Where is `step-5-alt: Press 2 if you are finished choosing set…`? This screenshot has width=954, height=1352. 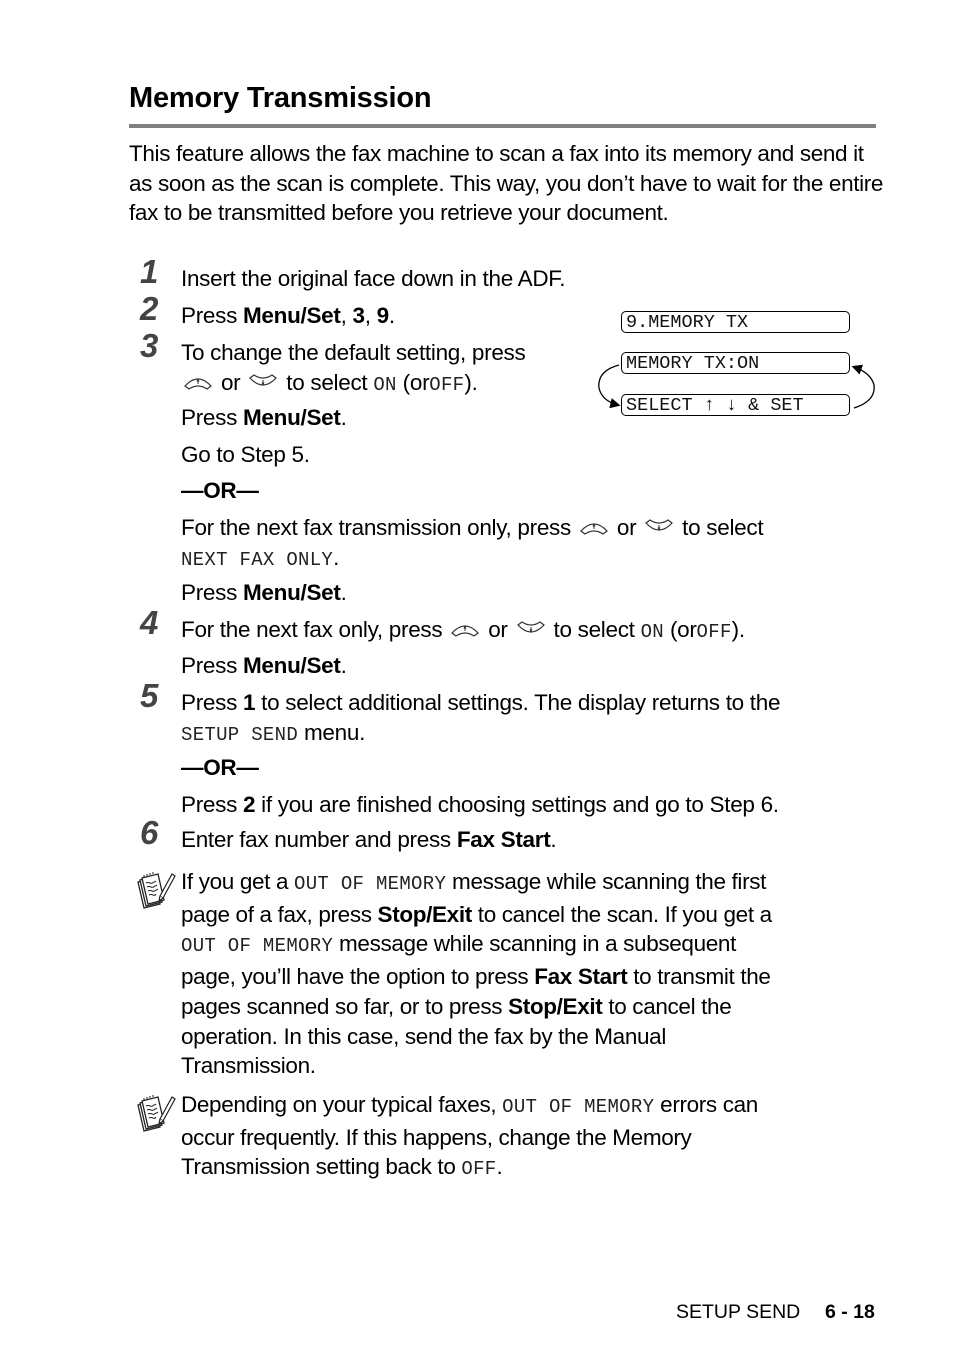 step-5-alt: Press 2 if you are finished choosing set… is located at coordinates (480, 804).